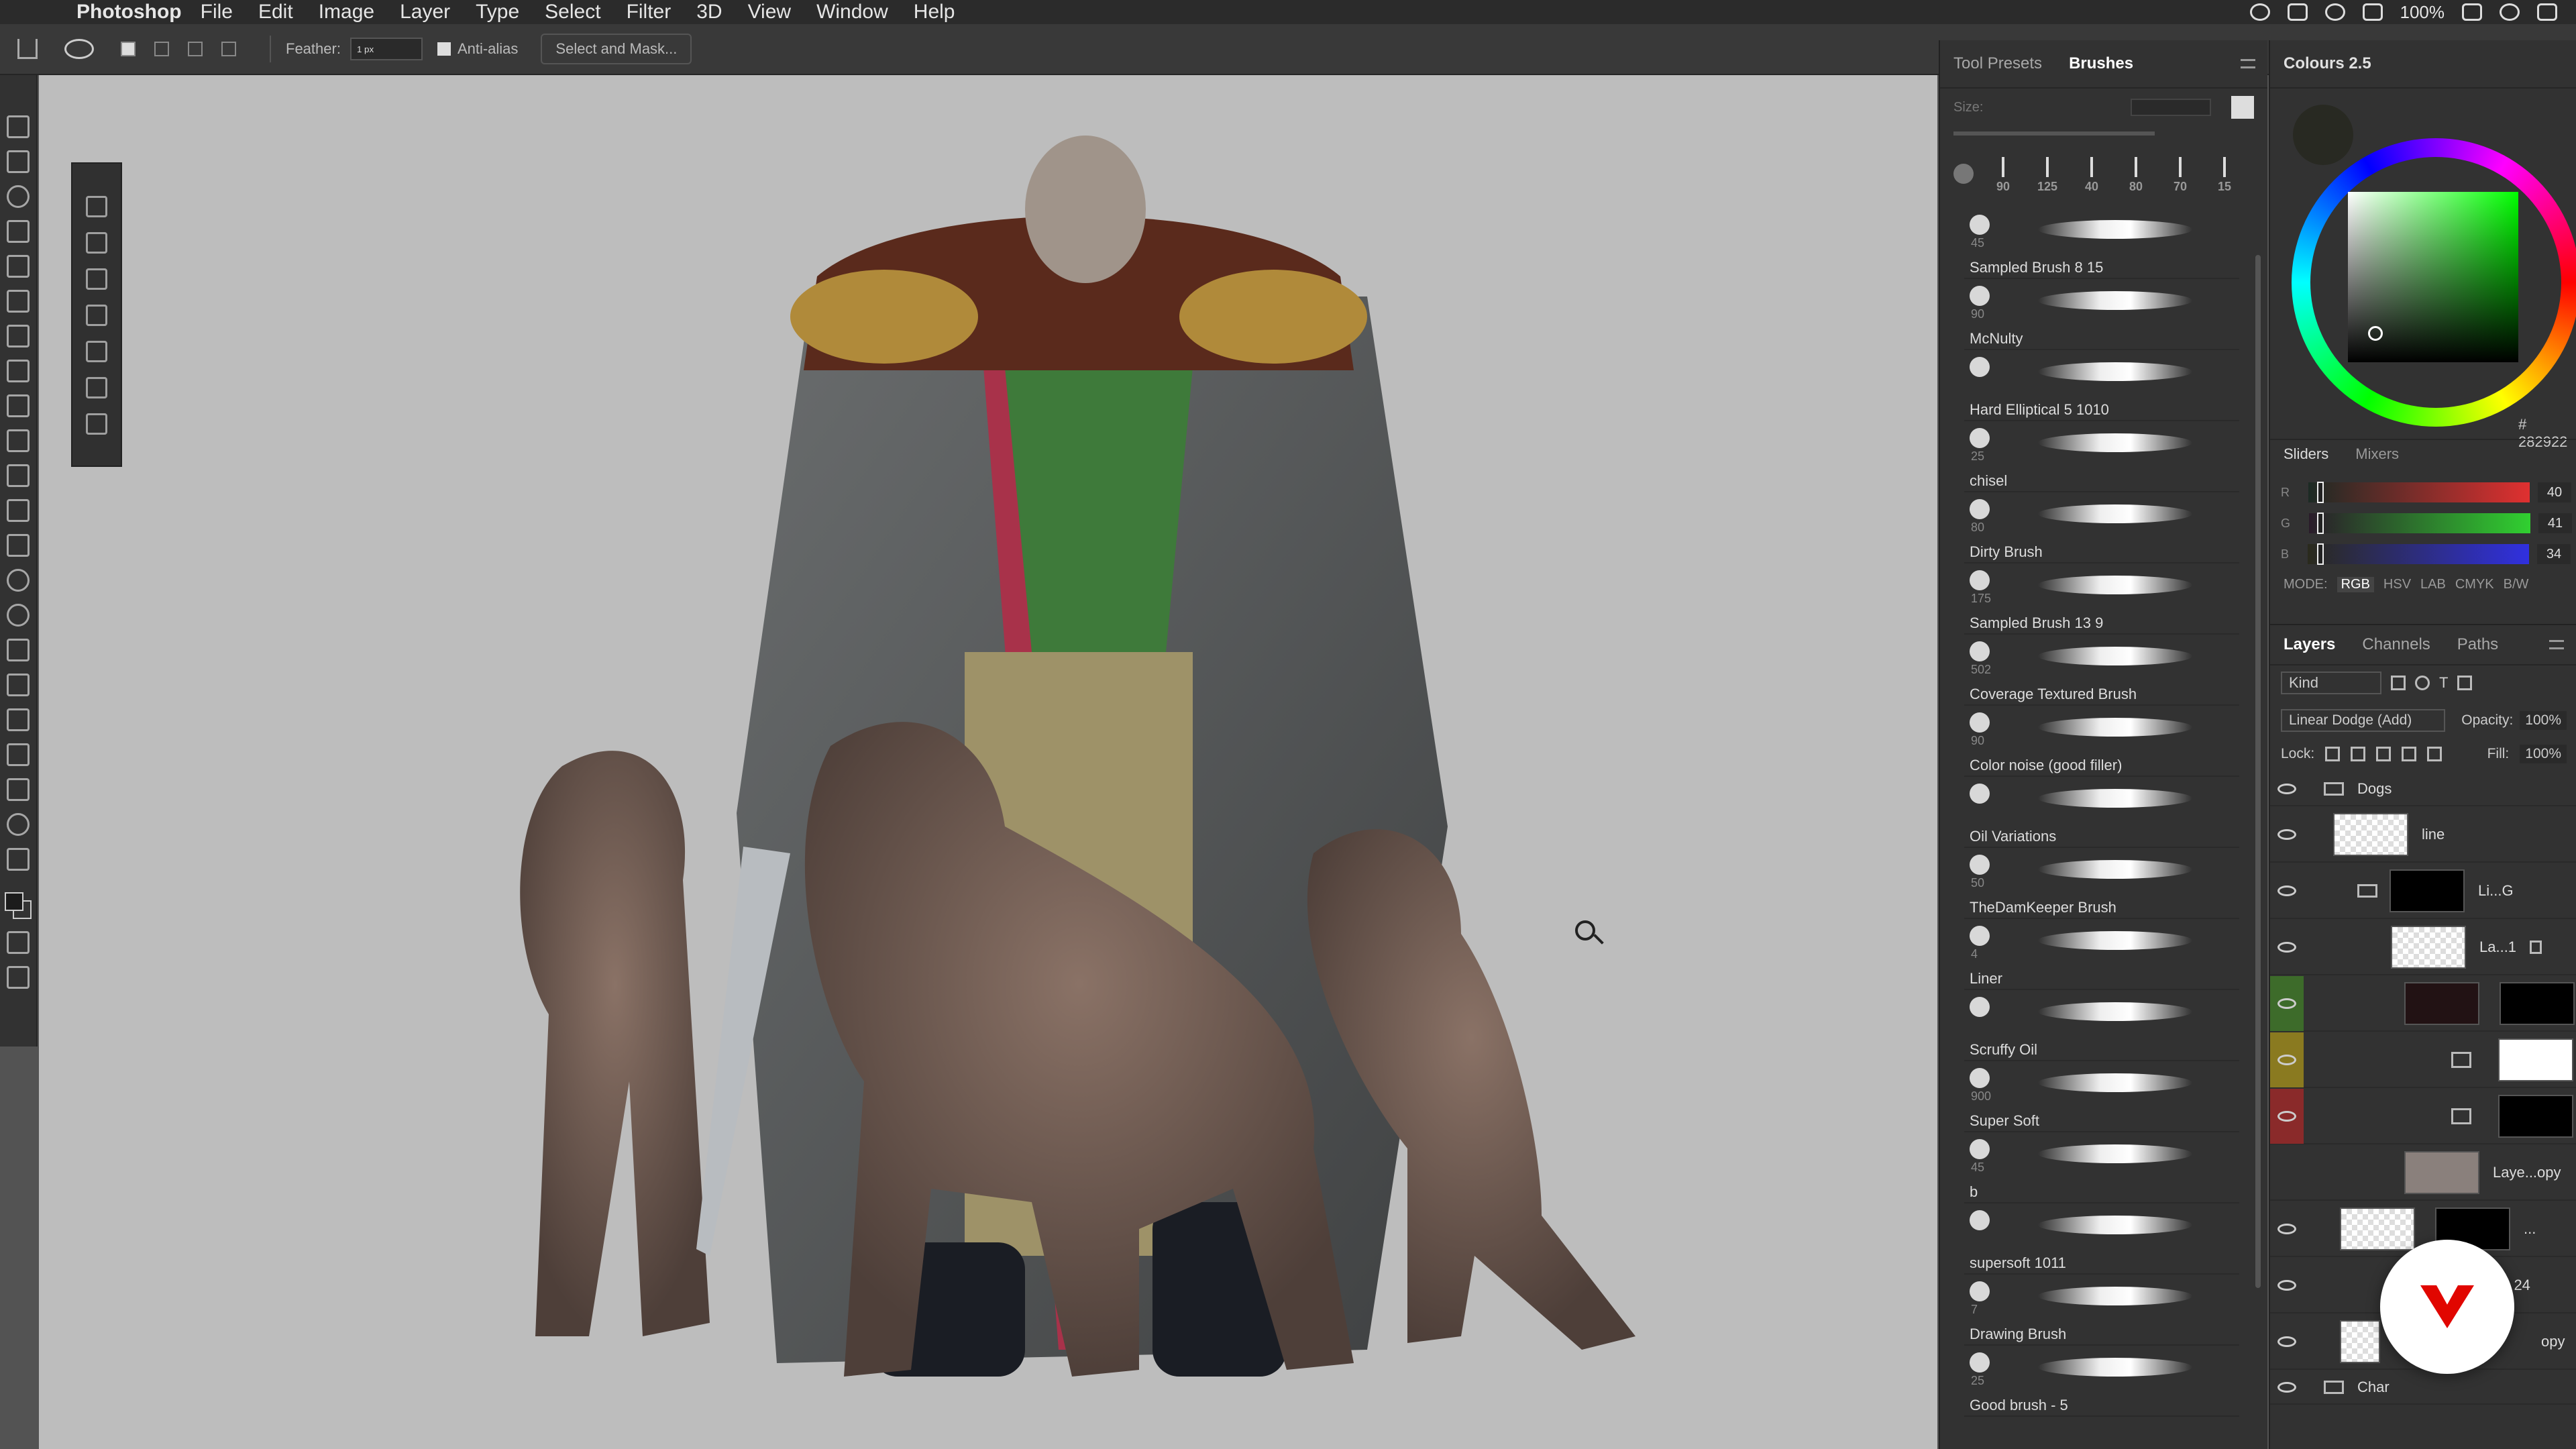 This screenshot has height=1449, width=2576. I want to click on tab-sliders: Sliders, so click(2306, 454).